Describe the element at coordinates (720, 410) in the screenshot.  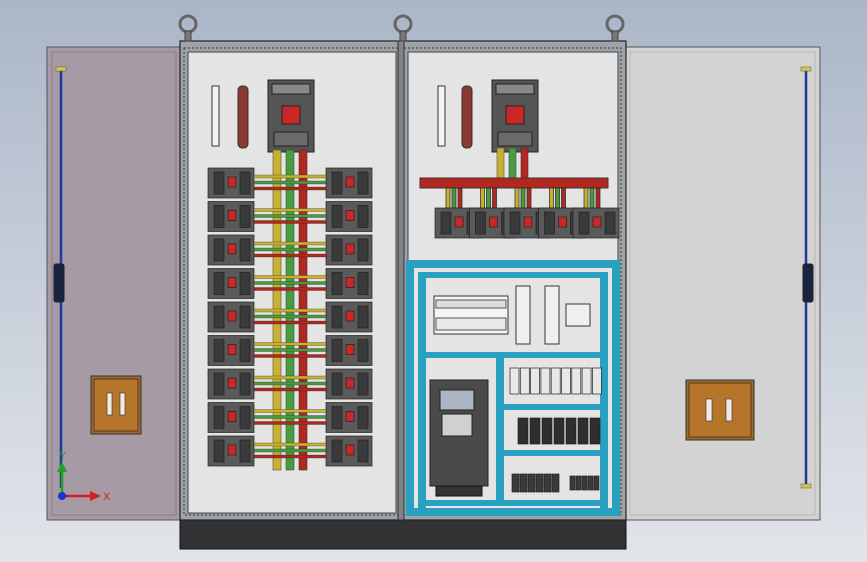
I see `right-door-handle` at that location.